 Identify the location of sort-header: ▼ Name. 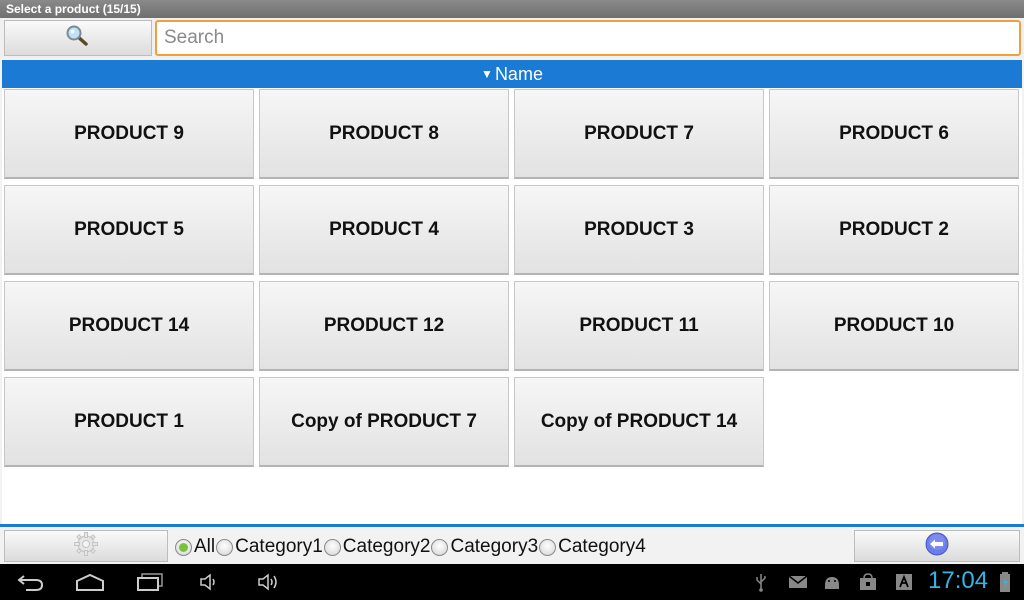
(512, 74).